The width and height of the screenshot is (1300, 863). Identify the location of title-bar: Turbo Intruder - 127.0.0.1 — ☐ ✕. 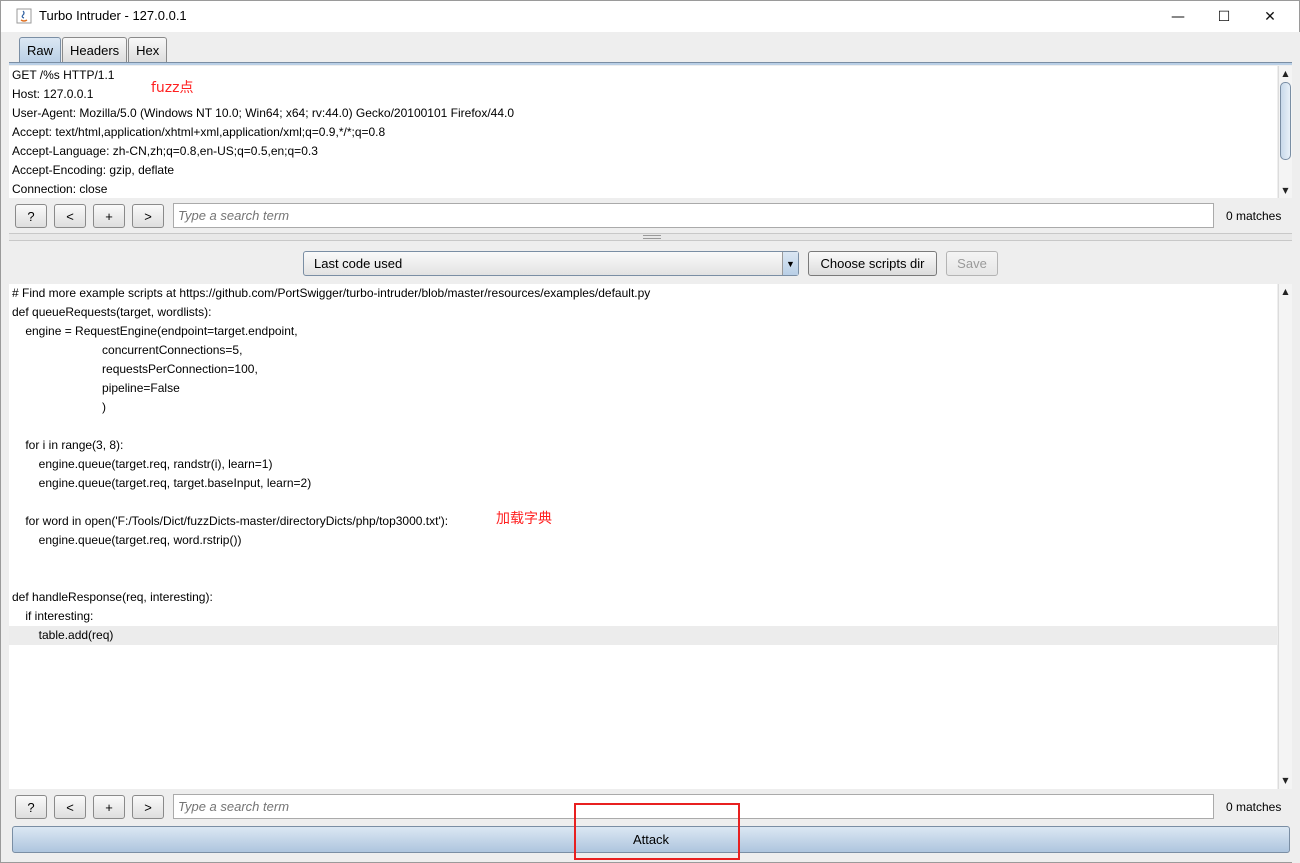
(650, 16).